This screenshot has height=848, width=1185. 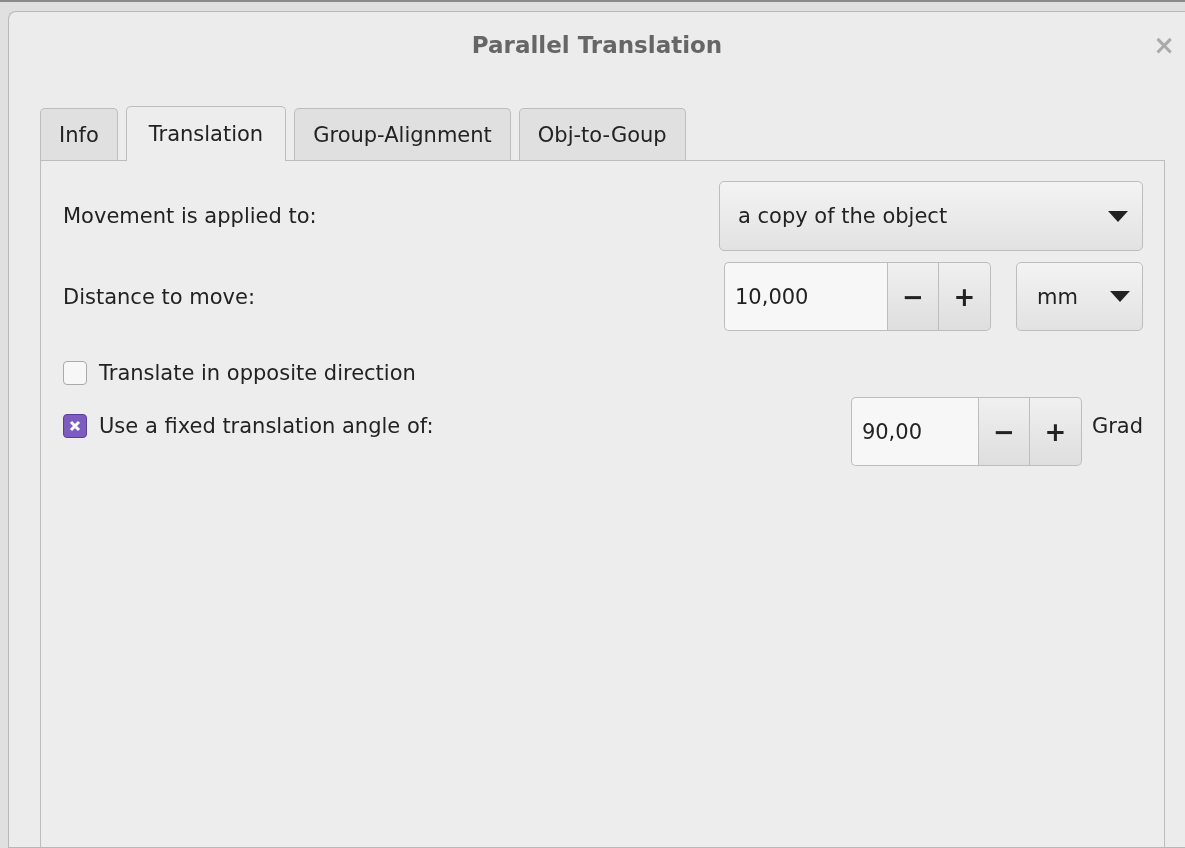 I want to click on checkbox-label: Translate in opposite direction, so click(x=257, y=373).